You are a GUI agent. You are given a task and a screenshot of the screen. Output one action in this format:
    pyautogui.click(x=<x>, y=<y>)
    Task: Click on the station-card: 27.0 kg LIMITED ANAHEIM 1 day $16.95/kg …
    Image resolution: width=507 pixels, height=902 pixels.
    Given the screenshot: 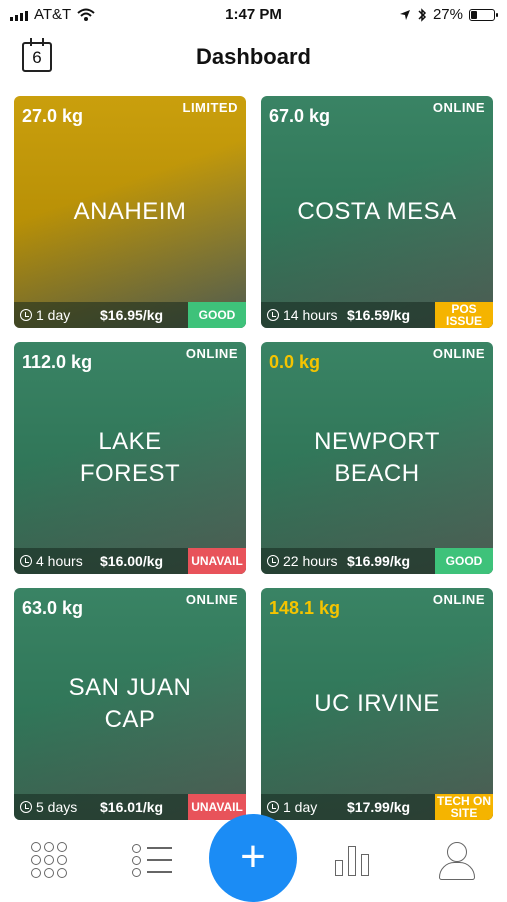 What is the action you would take?
    pyautogui.click(x=130, y=212)
    